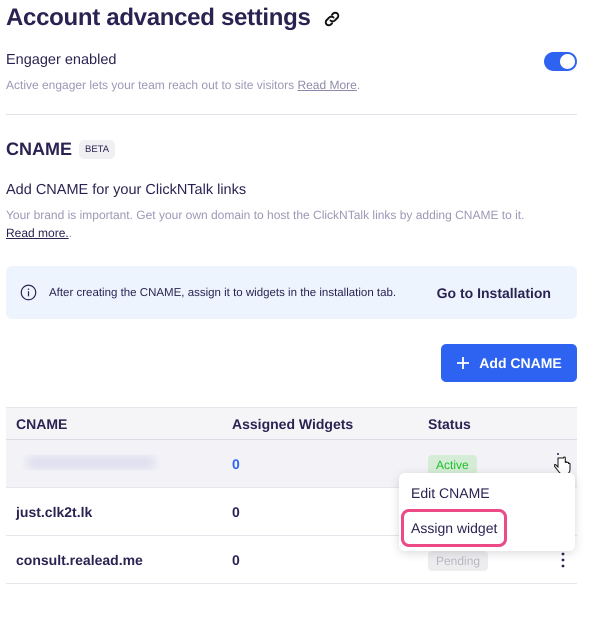 Image resolution: width=612 pixels, height=642 pixels. I want to click on menu-item: Assign widget, so click(454, 528).